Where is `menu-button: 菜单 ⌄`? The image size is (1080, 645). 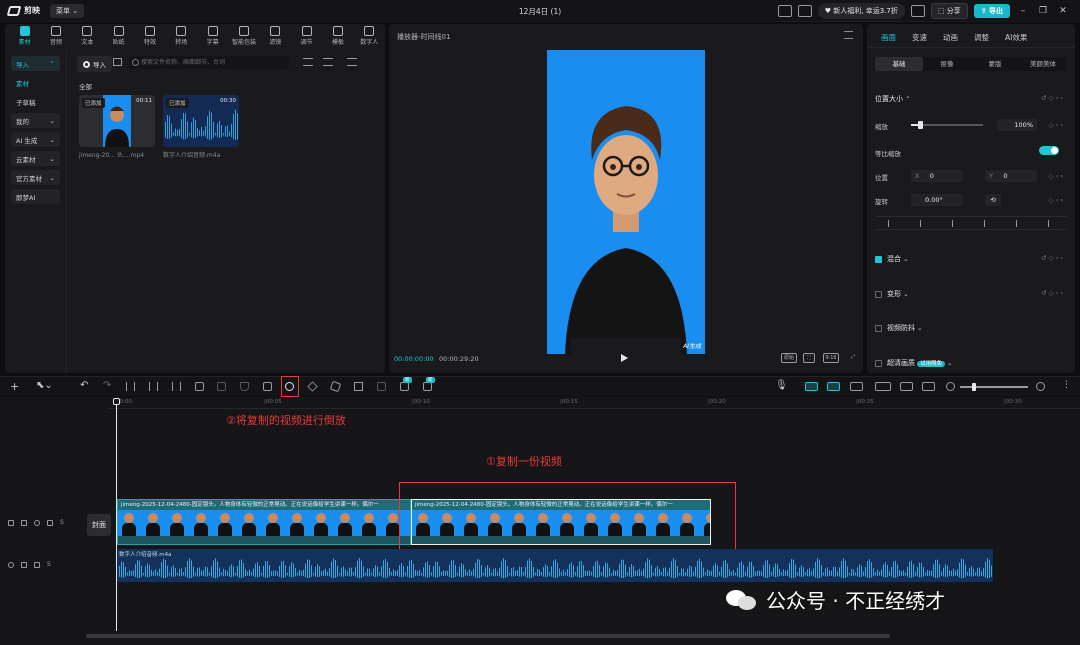 menu-button: 菜单 ⌄ is located at coordinates (67, 10).